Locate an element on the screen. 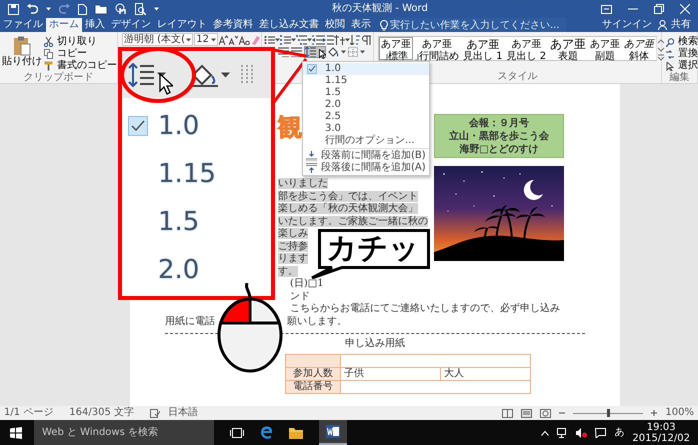 The width and height of the screenshot is (698, 445). ribbon-tab: デザイン is located at coordinates (131, 25).